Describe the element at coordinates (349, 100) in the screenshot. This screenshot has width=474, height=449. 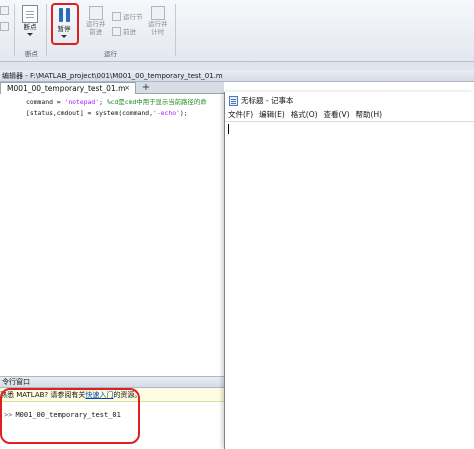
I see `notepad-titlebar: 无标题 - 记事本` at that location.